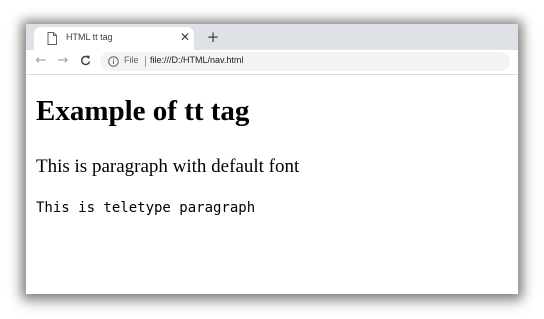  What do you see at coordinates (272, 37) in the screenshot?
I see `tab-strip: HTML tt tag ✕ +` at bounding box center [272, 37].